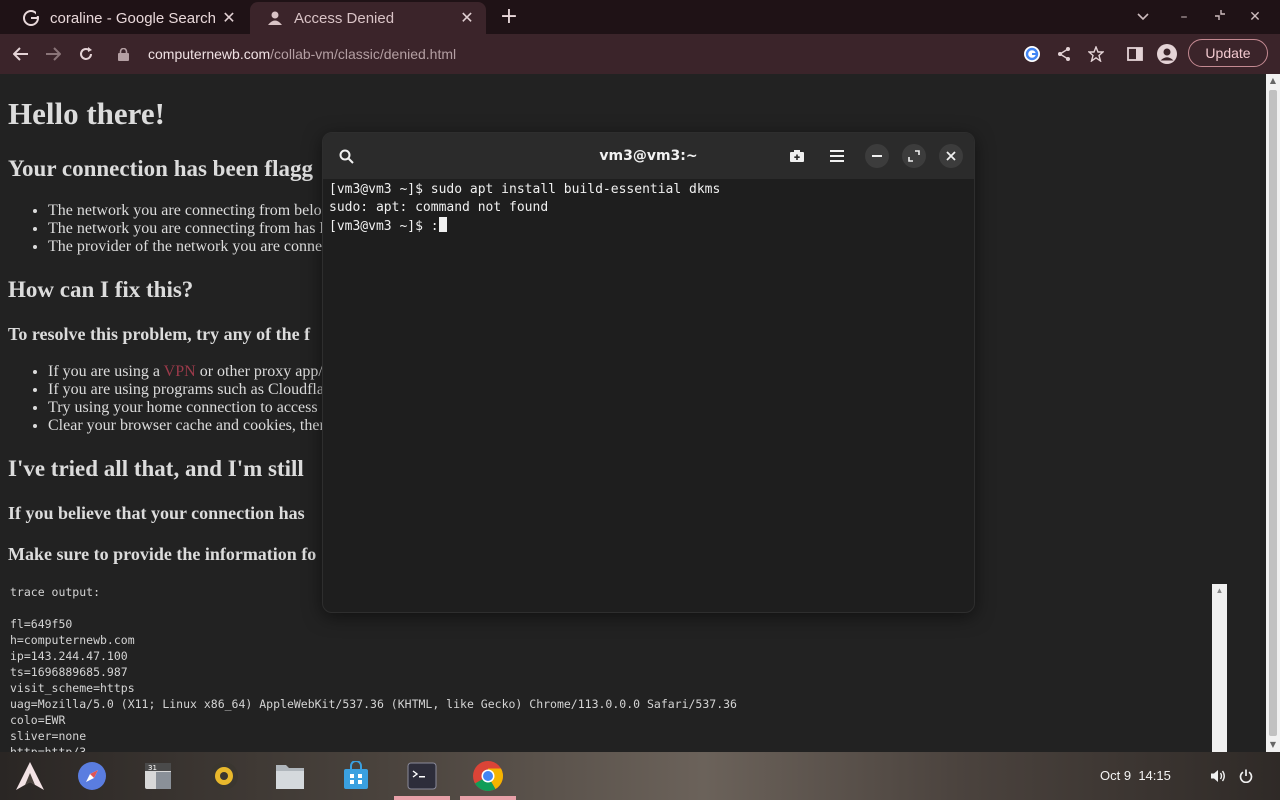 Image resolution: width=1280 pixels, height=800 pixels. I want to click on chevron-down-icon, so click(1143, 17).